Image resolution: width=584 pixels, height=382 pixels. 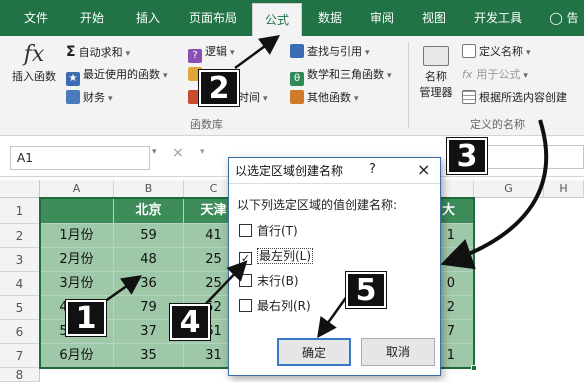 What do you see at coordinates (467, 156) in the screenshot?
I see `callout-badge-3: 3` at bounding box center [467, 156].